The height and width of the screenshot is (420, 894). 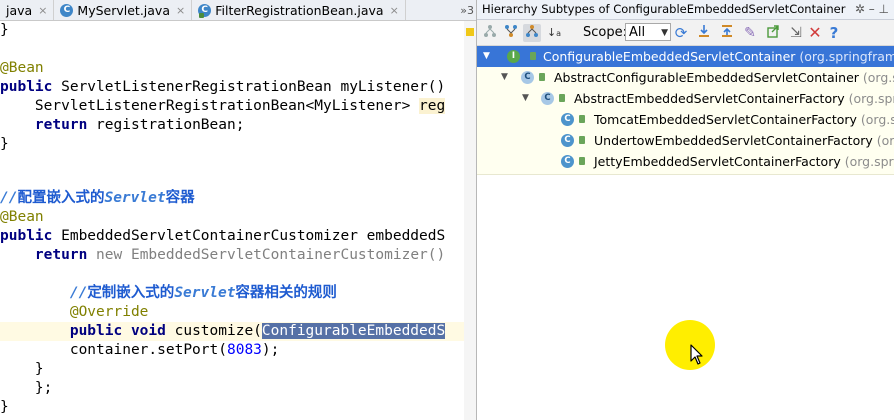 I want to click on tab-java: java ×, so click(x=27, y=10).